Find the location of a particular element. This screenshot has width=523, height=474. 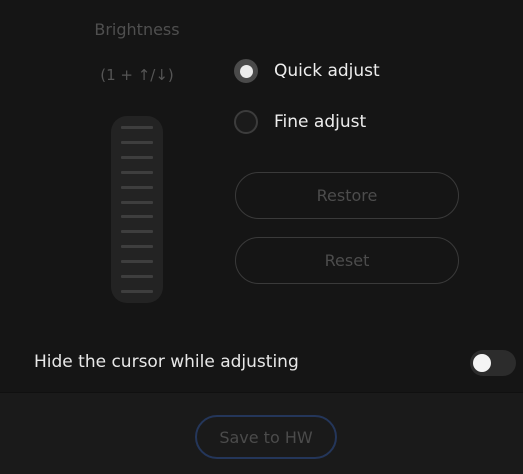

hide-cursor-label: Hide the cursor while adjusting is located at coordinates (166, 362).